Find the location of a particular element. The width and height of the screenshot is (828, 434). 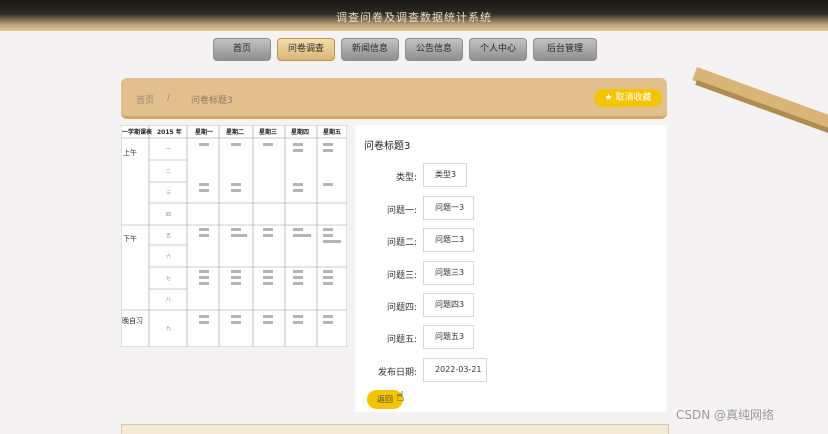

schedule-header-2: 星期一 is located at coordinates (204, 132).